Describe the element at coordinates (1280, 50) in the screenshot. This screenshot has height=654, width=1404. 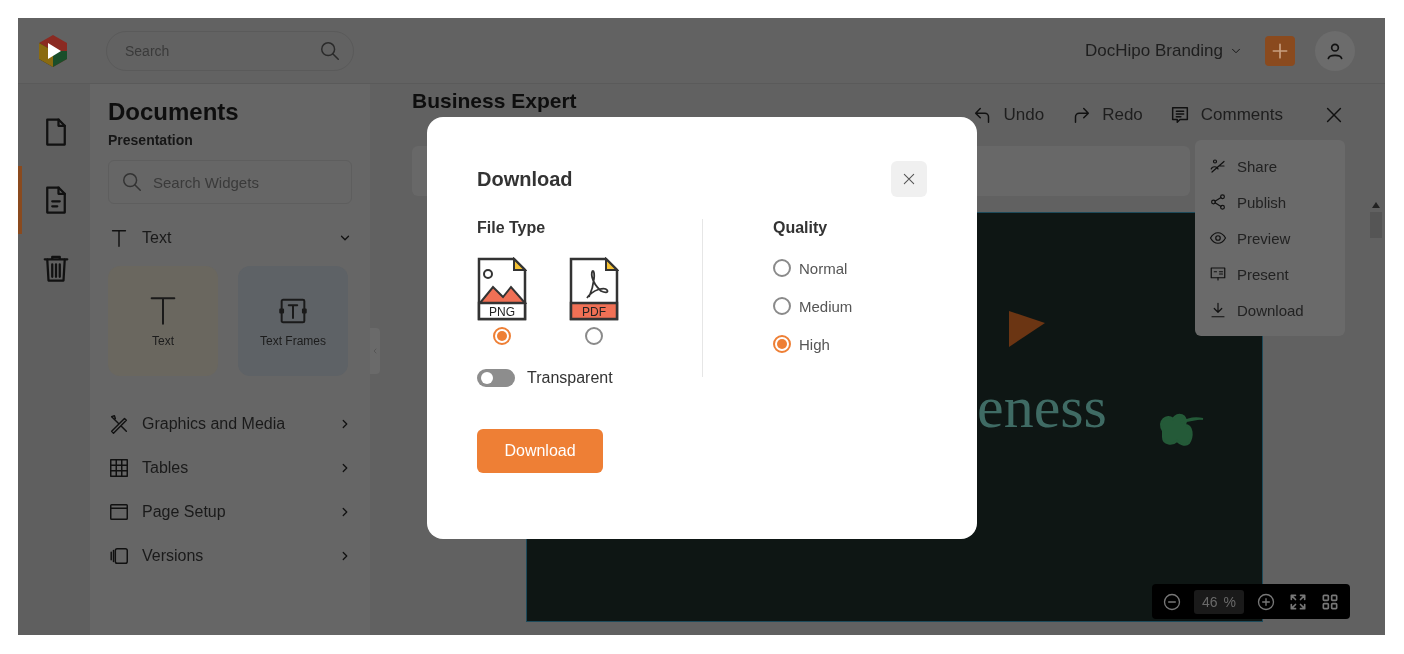
I see `add-button` at that location.